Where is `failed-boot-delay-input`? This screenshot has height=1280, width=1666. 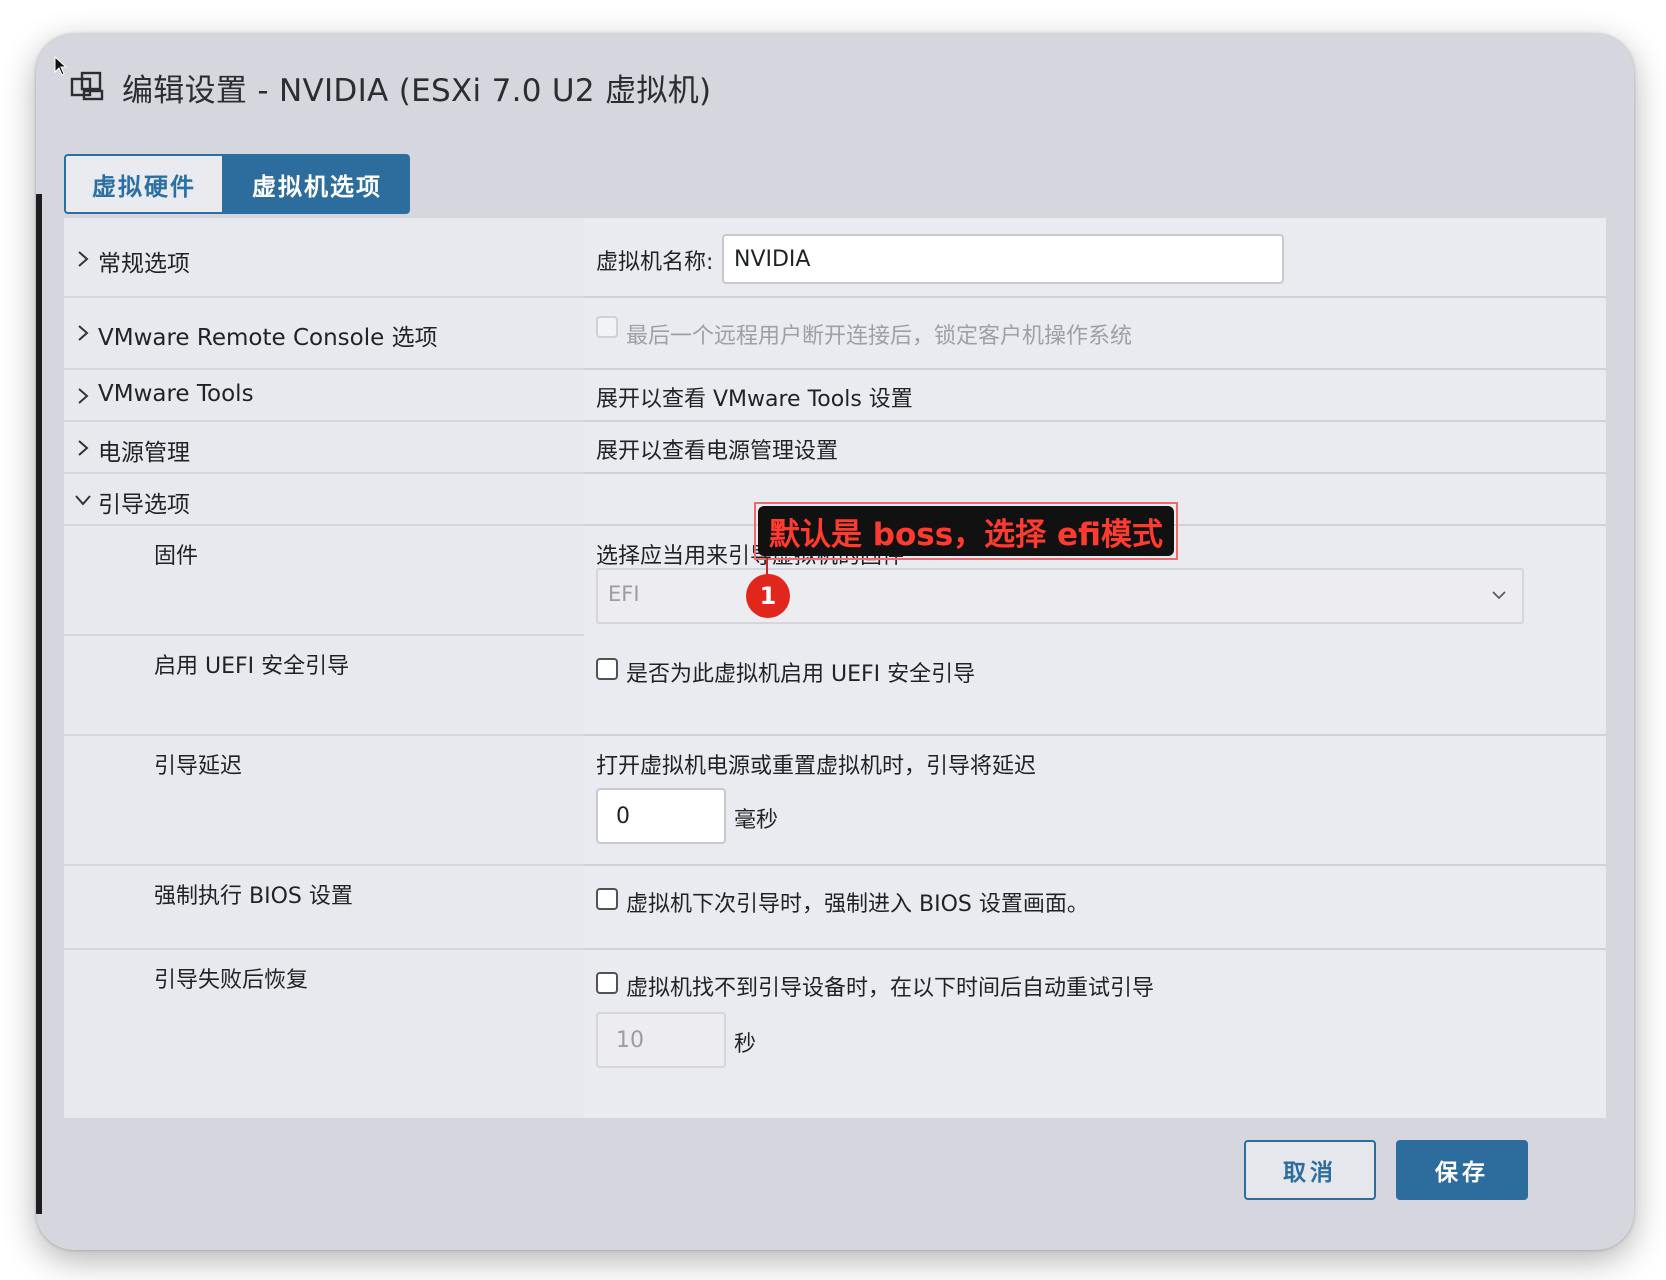
failed-boot-delay-input is located at coordinates (661, 1040).